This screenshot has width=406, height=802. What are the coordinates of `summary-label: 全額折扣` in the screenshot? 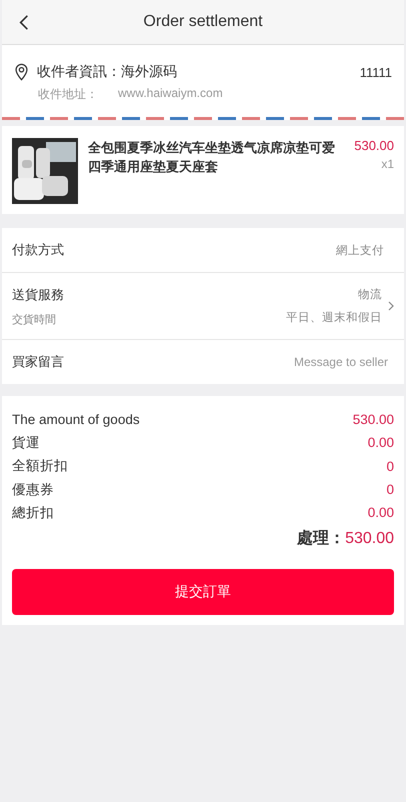 It's located at (40, 466).